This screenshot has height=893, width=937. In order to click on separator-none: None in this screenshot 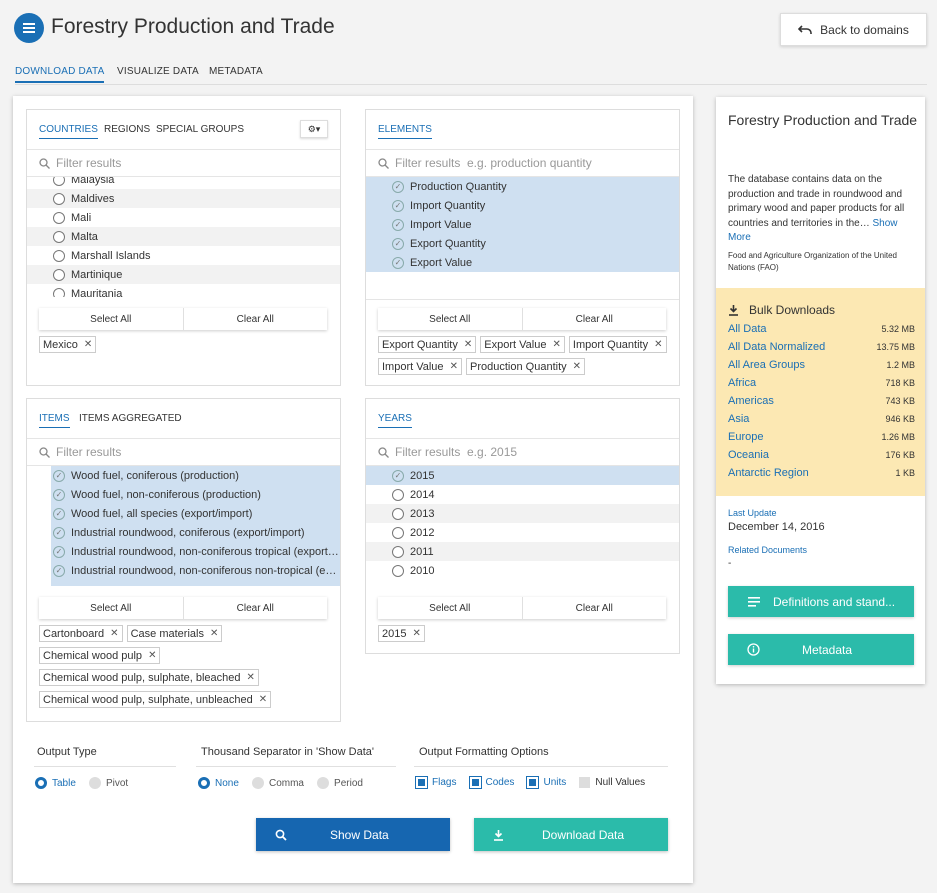, I will do `click(218, 783)`.